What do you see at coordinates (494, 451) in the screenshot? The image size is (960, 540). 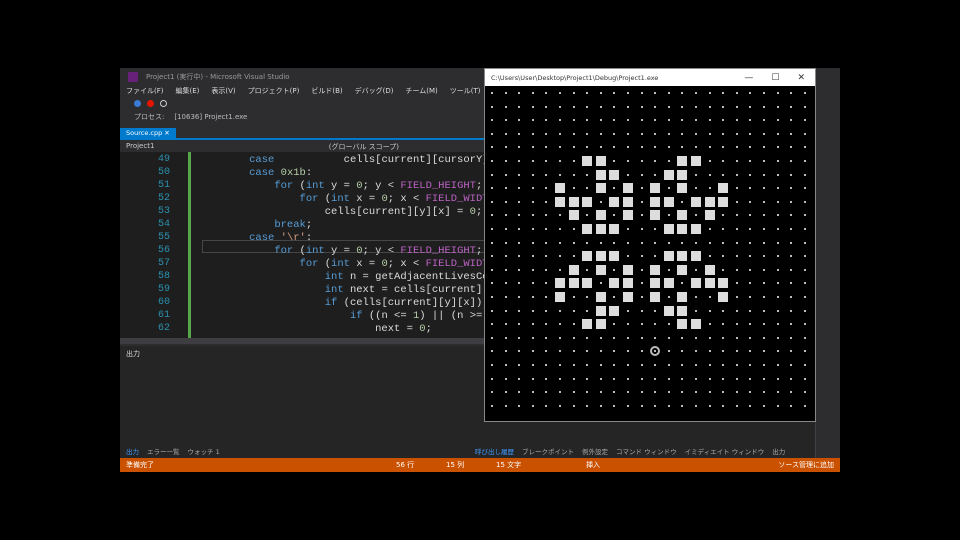 I see `debug-tab: 呼び出し履歴` at bounding box center [494, 451].